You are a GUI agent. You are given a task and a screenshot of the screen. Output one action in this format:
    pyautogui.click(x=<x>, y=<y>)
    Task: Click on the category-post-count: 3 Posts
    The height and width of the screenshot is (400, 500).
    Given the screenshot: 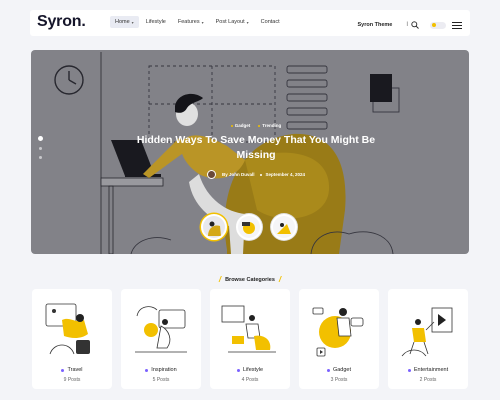 What is the action you would take?
    pyautogui.click(x=339, y=380)
    